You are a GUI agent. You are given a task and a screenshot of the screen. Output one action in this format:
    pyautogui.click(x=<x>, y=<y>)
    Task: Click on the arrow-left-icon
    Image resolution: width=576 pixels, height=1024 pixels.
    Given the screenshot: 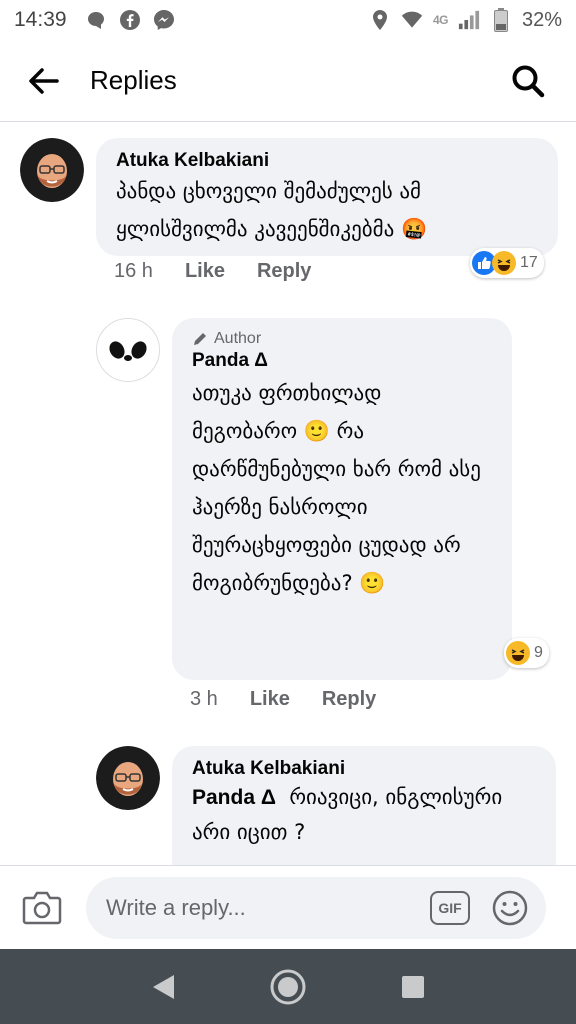 What is the action you would take?
    pyautogui.click(x=44, y=80)
    